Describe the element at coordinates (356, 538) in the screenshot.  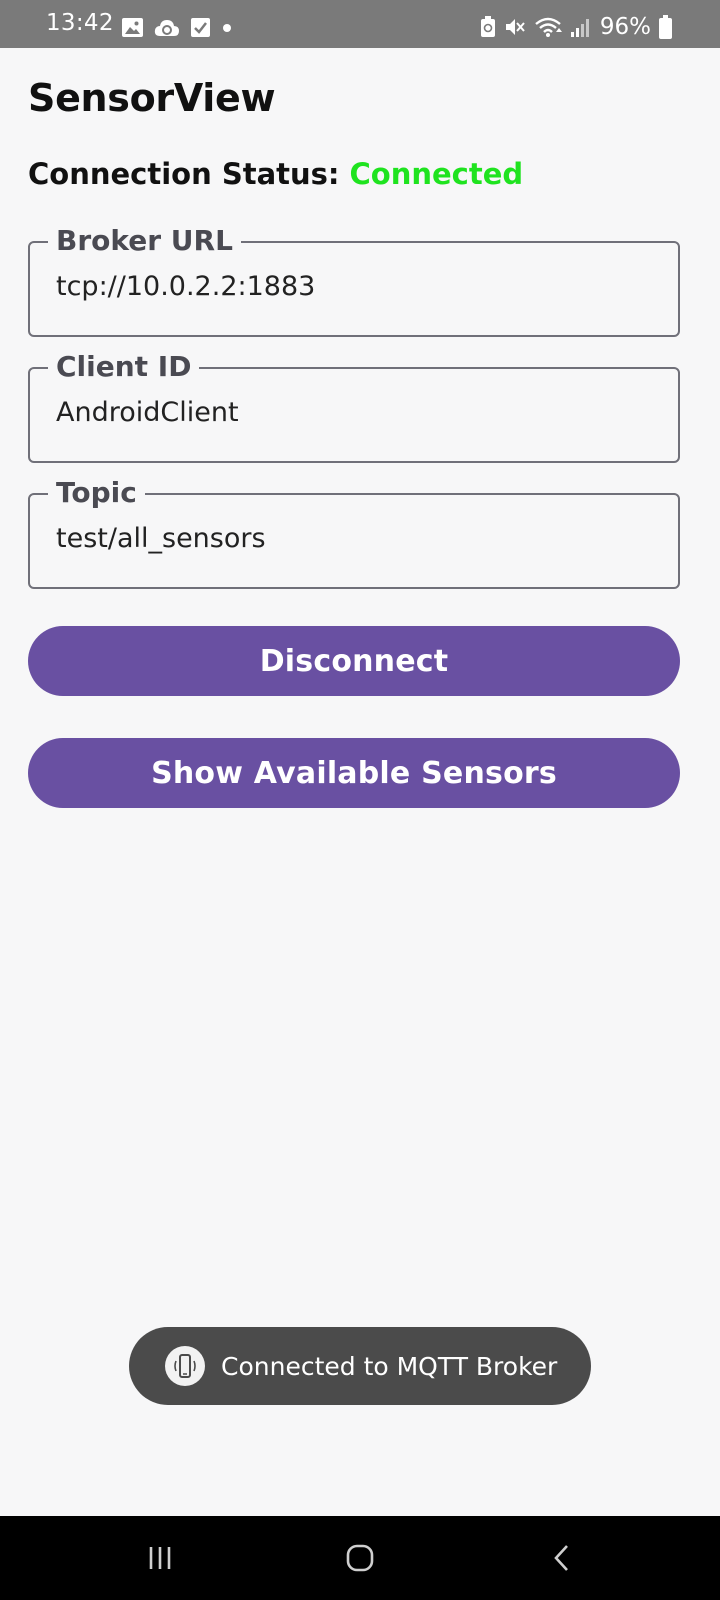
I see `topic-input` at that location.